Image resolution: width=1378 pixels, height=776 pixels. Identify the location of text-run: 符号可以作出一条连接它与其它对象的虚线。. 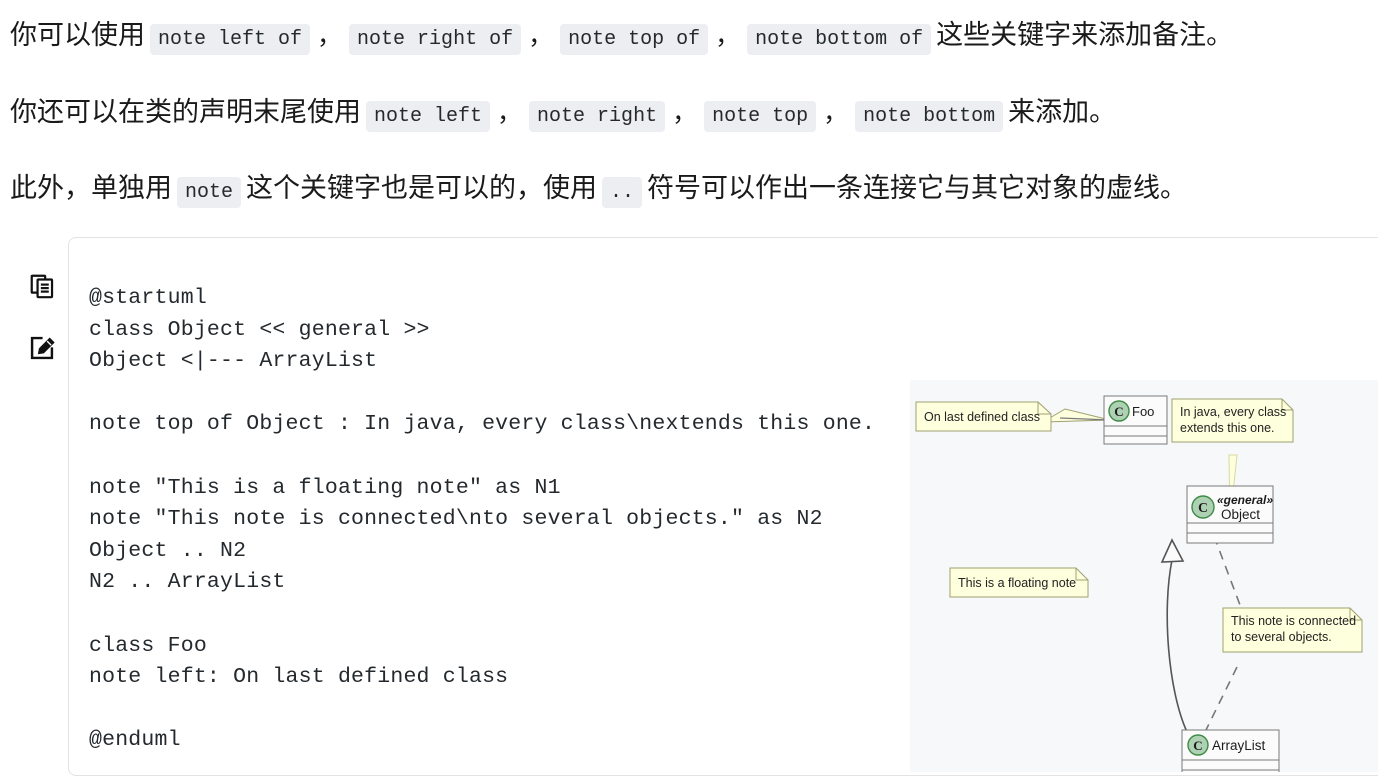
(917, 188).